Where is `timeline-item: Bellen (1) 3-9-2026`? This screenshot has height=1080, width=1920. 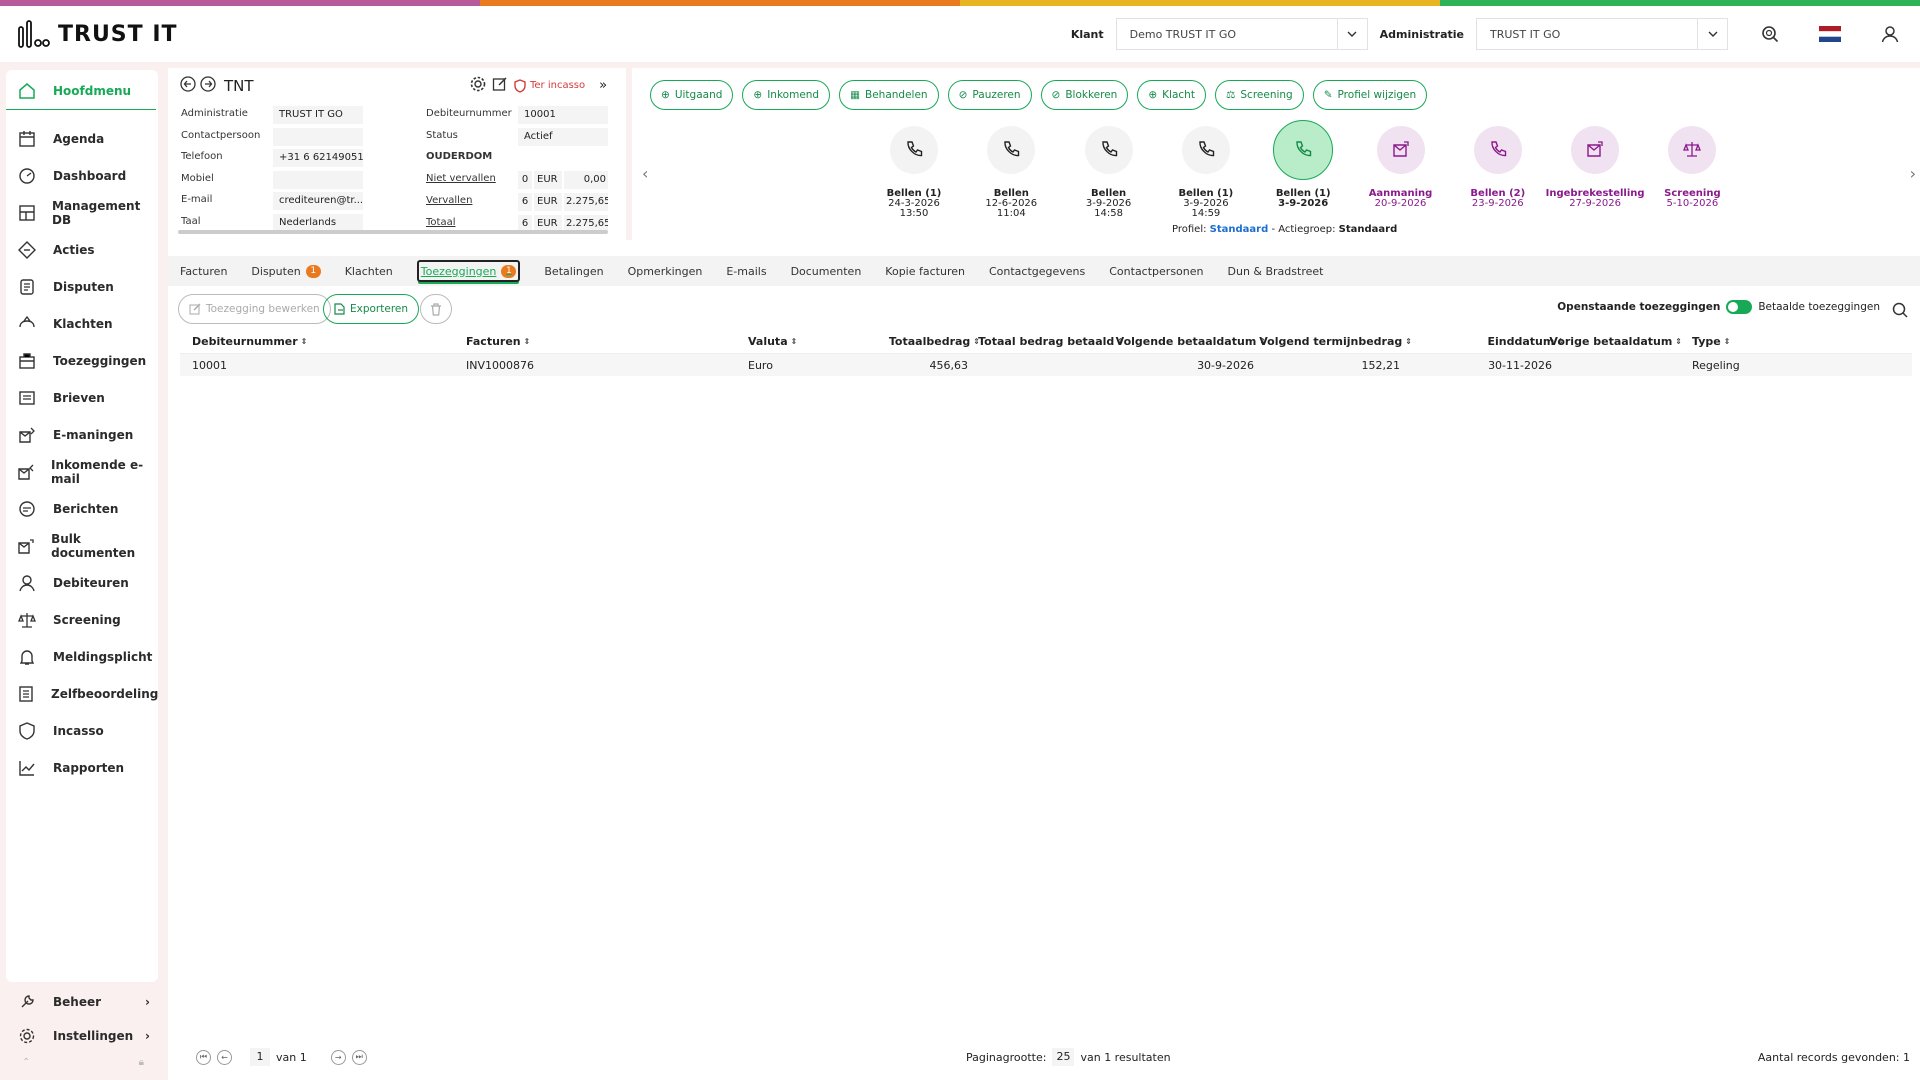 timeline-item: Bellen (1) 3-9-2026 is located at coordinates (1303, 164).